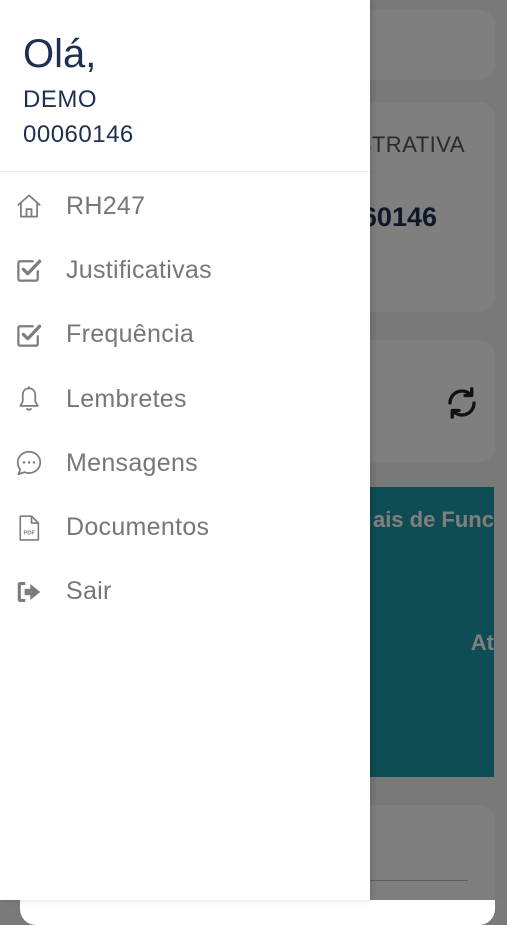 This screenshot has width=507, height=925. I want to click on logout-icon, so click(29, 592).